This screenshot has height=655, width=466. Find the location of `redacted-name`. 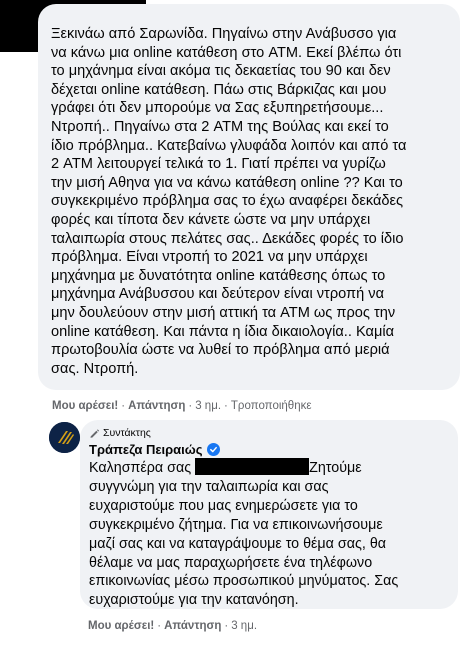

redacted-name is located at coordinates (252, 466).